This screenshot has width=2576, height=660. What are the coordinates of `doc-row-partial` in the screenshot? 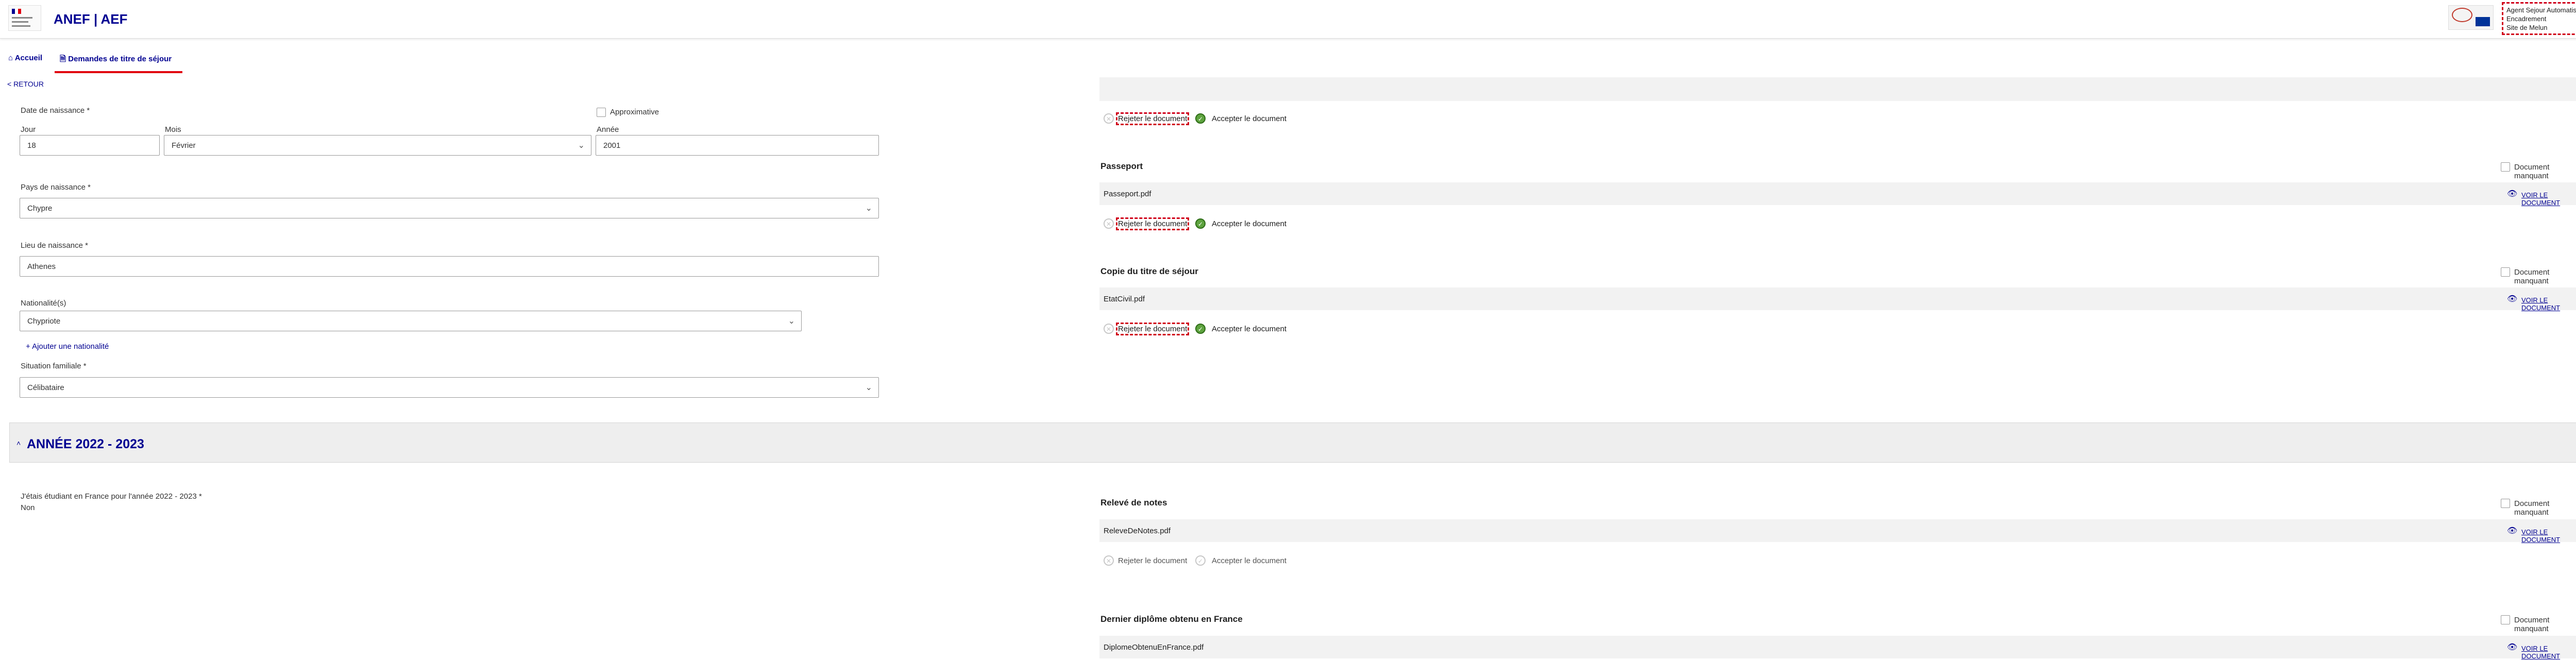 It's located at (1837, 89).